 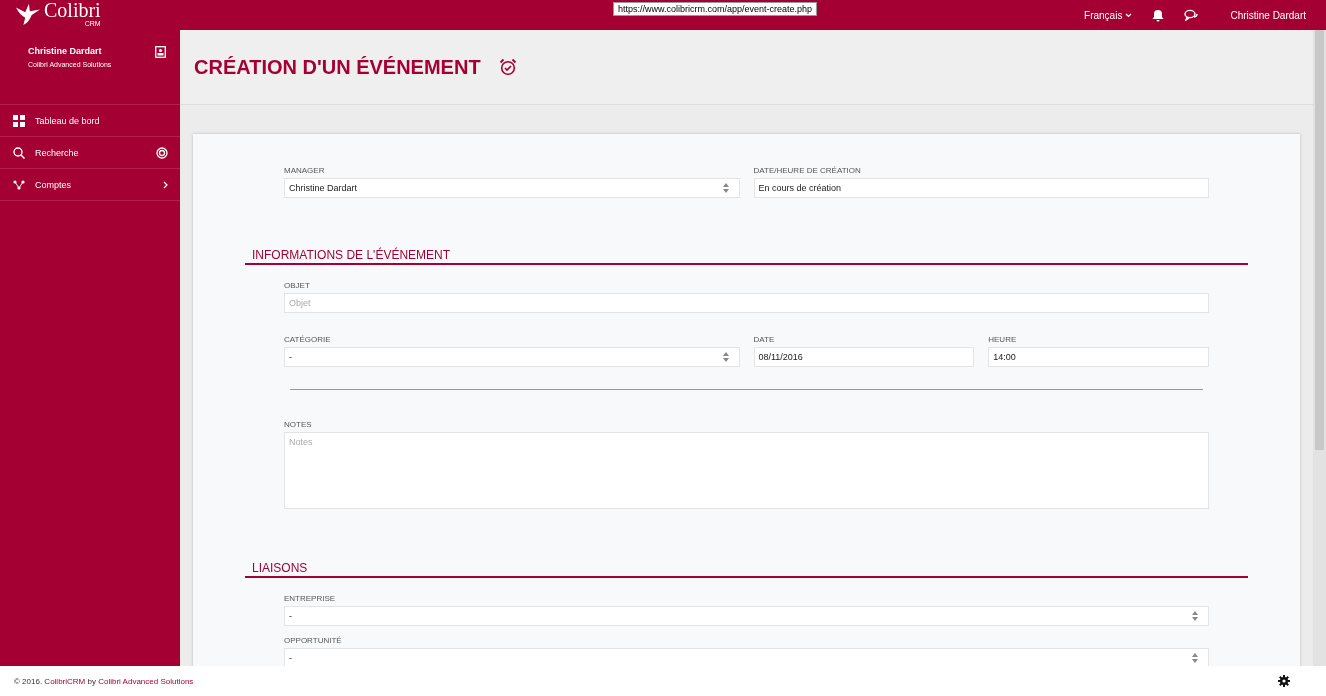 What do you see at coordinates (160, 52) in the screenshot?
I see `contact-card-icon` at bounding box center [160, 52].